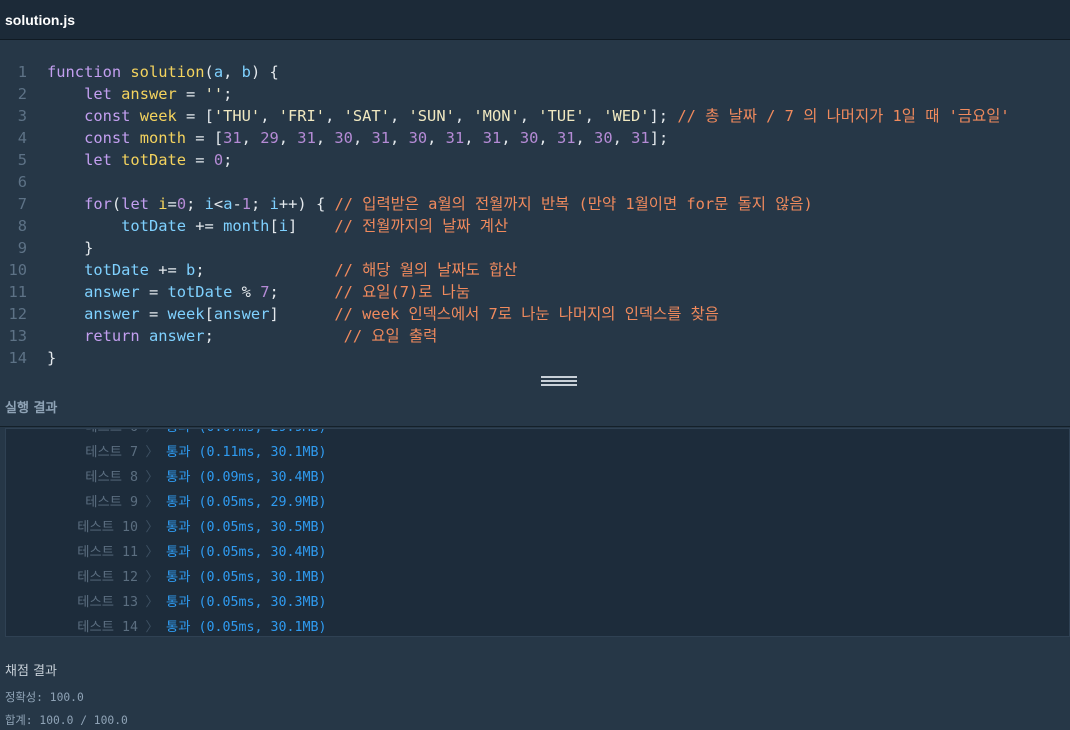 The width and height of the screenshot is (1070, 730). Describe the element at coordinates (72, 432) in the screenshot. I see `test-label: 테스트 6` at that location.